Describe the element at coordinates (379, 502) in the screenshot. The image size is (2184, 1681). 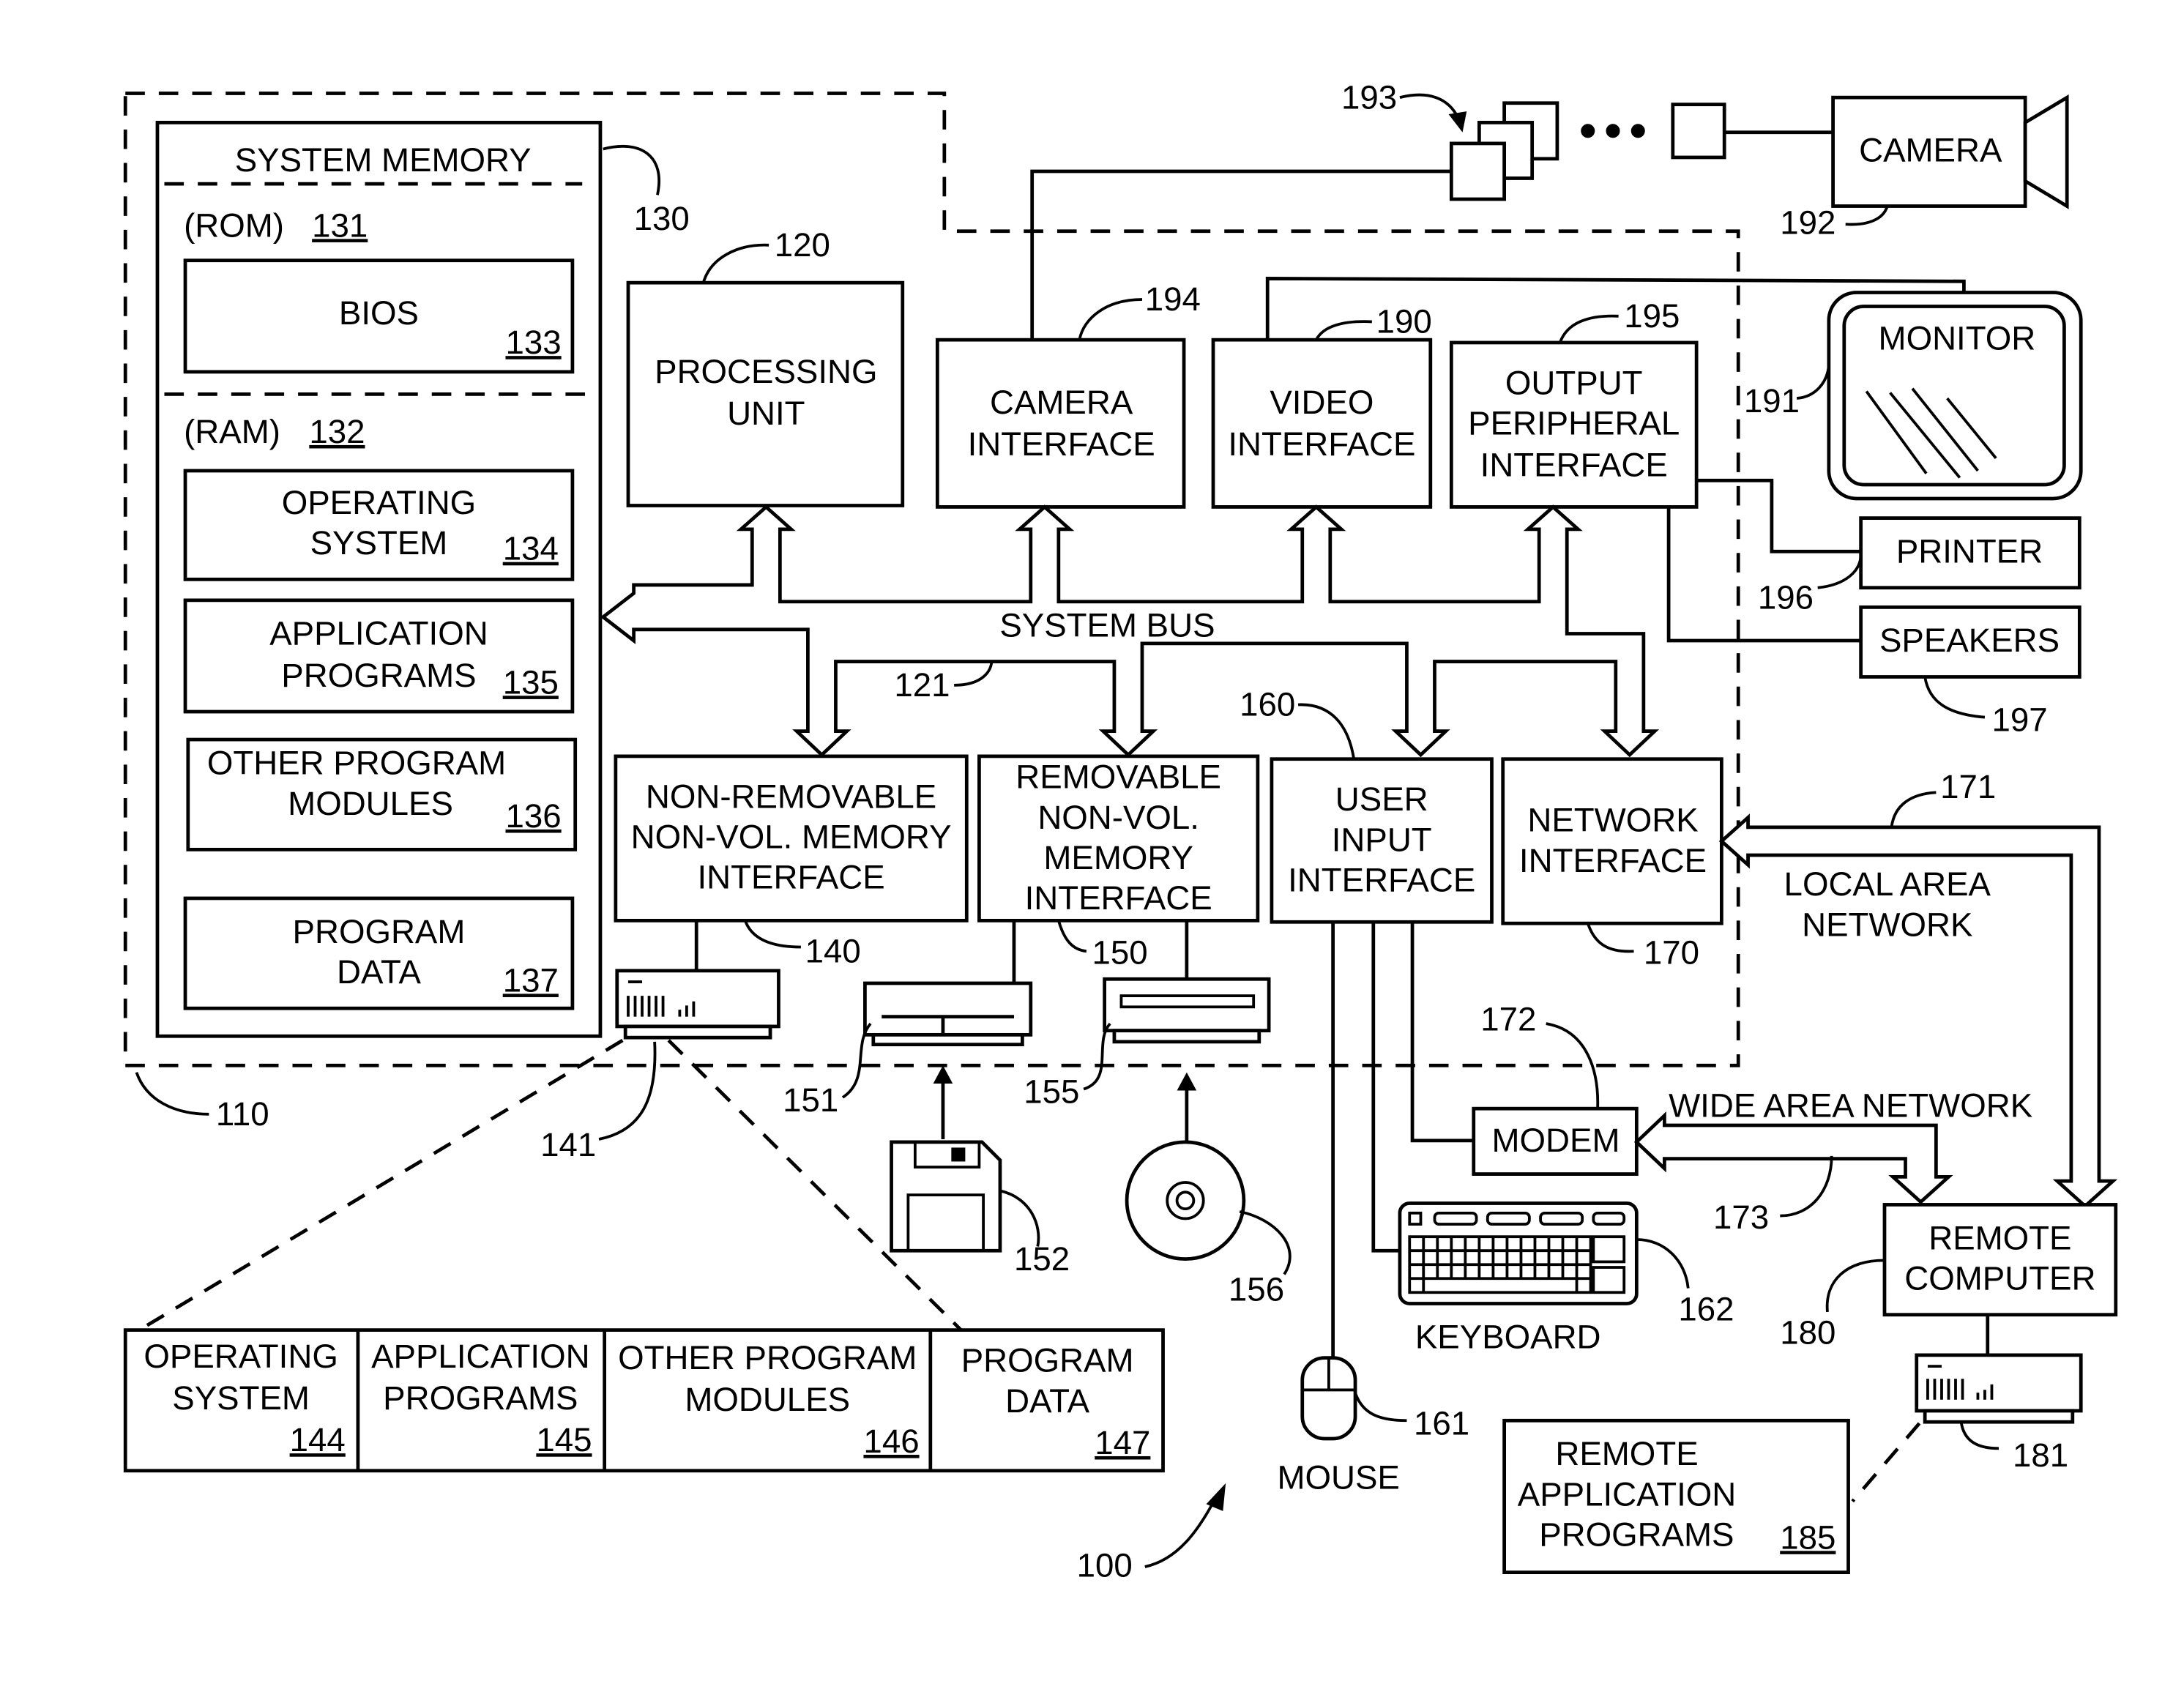
I see `os-line1: OPERATING` at that location.